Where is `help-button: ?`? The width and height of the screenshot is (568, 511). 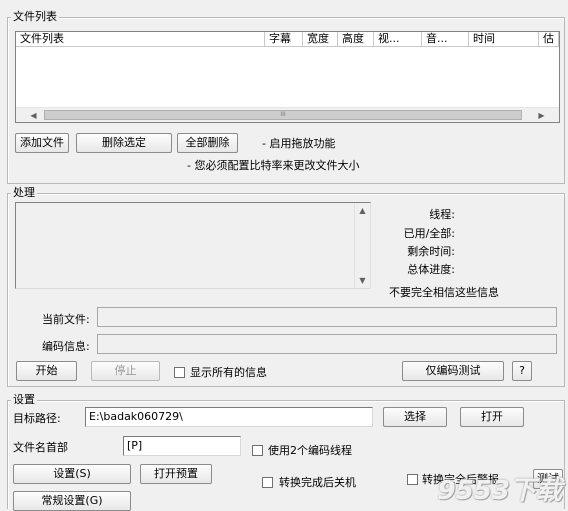 help-button: ? is located at coordinates (522, 371).